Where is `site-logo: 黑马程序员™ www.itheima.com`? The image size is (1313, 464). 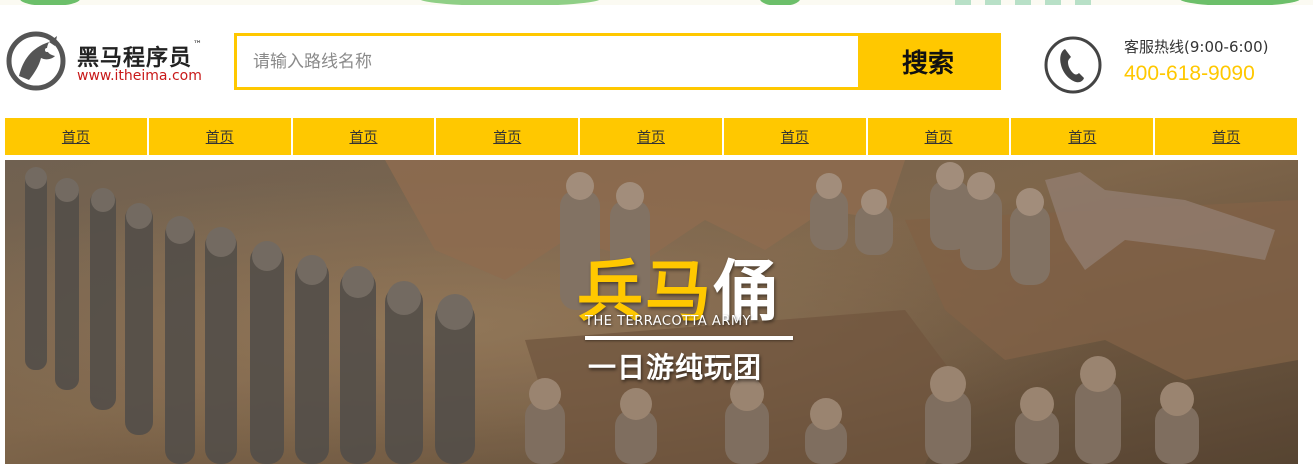
site-logo: 黑马程序员™ www.itheima.com is located at coordinates (112, 62).